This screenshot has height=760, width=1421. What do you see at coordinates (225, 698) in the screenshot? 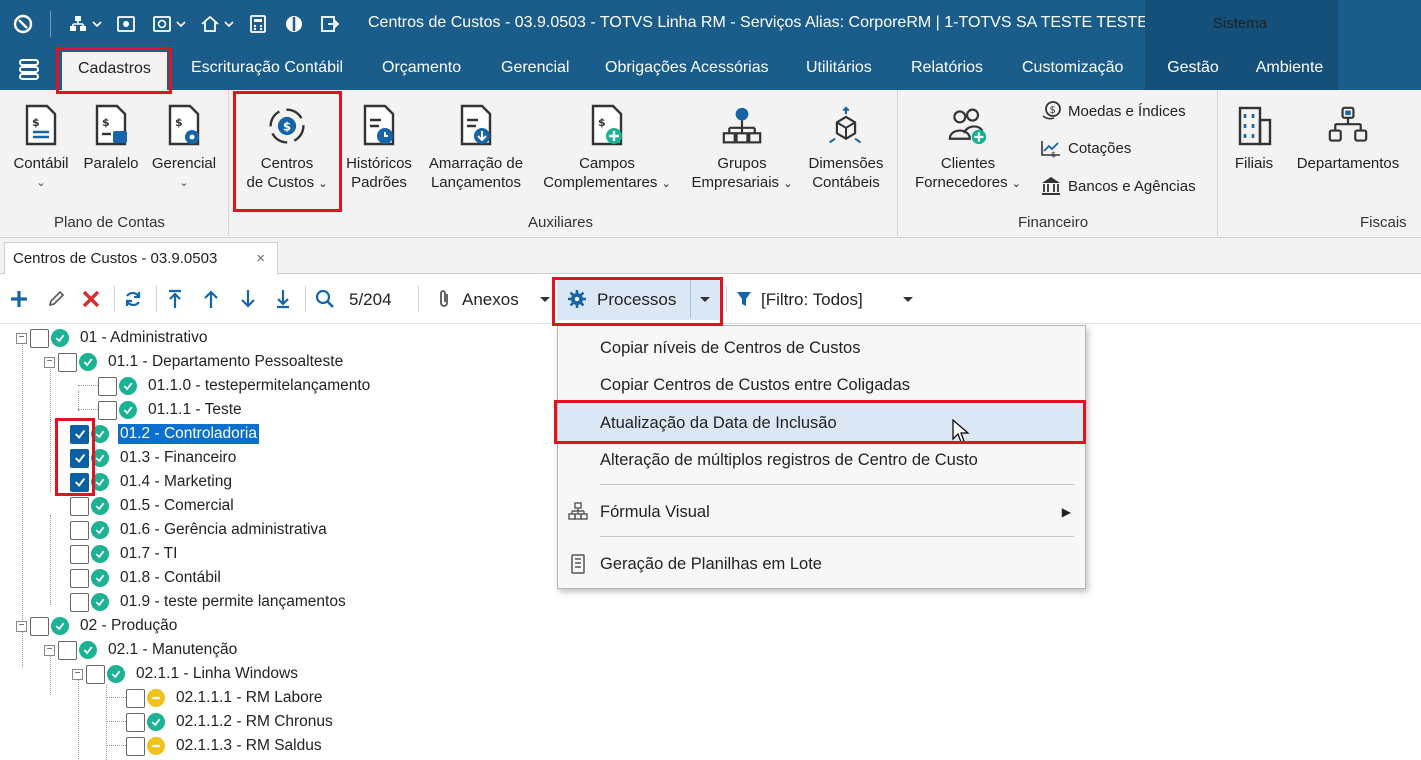
I see `tree-row: 02.1.1.1 - RM Labore` at bounding box center [225, 698].